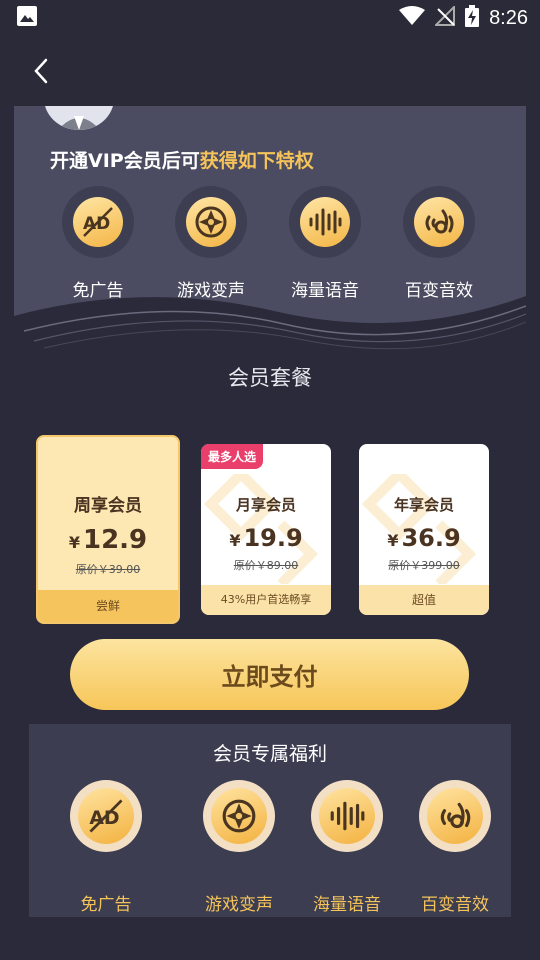 This screenshot has width=540, height=960. What do you see at coordinates (270, 71) in the screenshot?
I see `app-bar` at bounding box center [270, 71].